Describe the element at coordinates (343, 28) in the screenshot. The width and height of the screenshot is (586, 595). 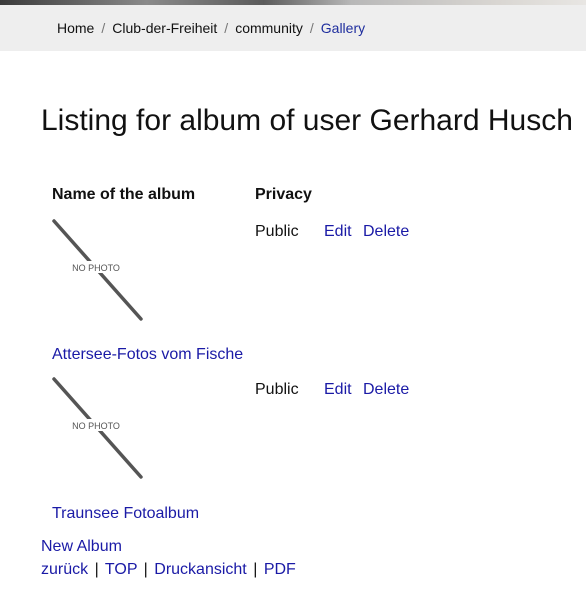
I see `breadcrumb-current: Gallery` at that location.